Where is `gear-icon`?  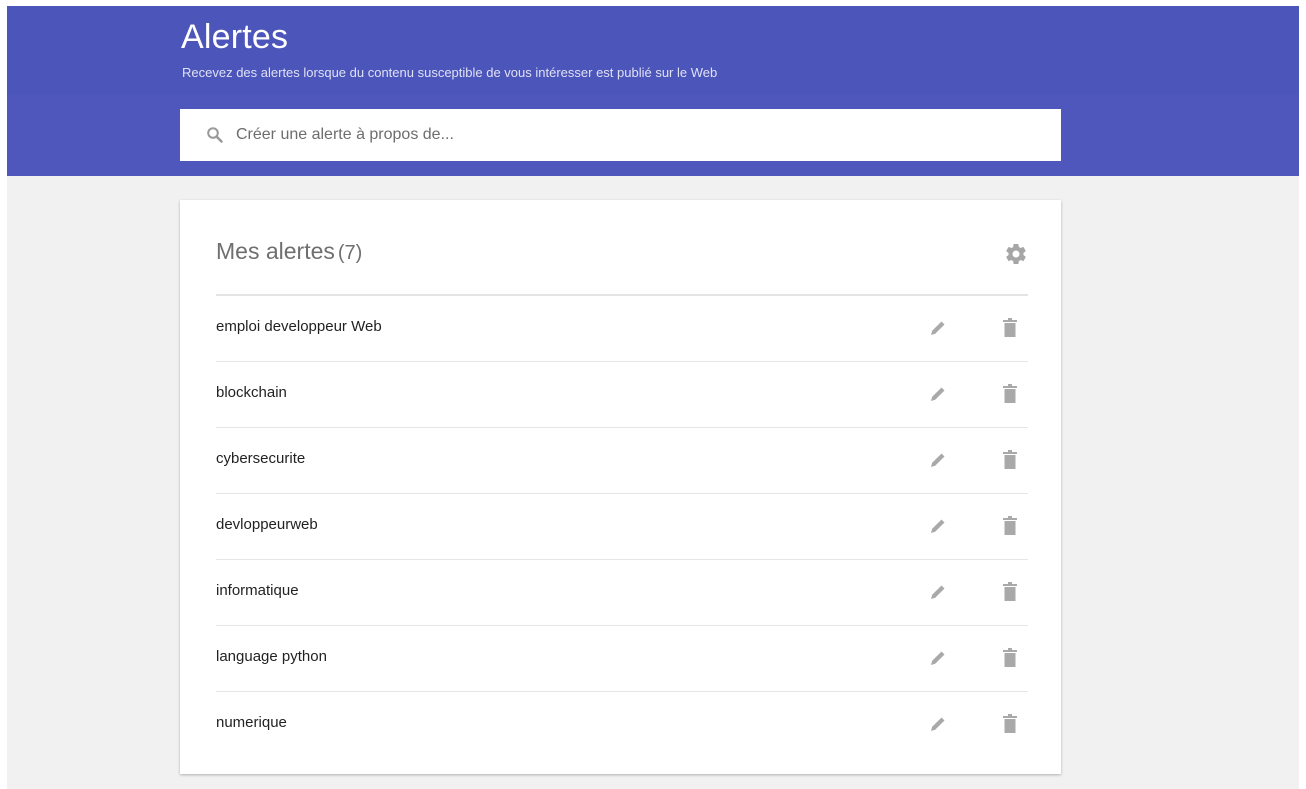
gear-icon is located at coordinates (1016, 254).